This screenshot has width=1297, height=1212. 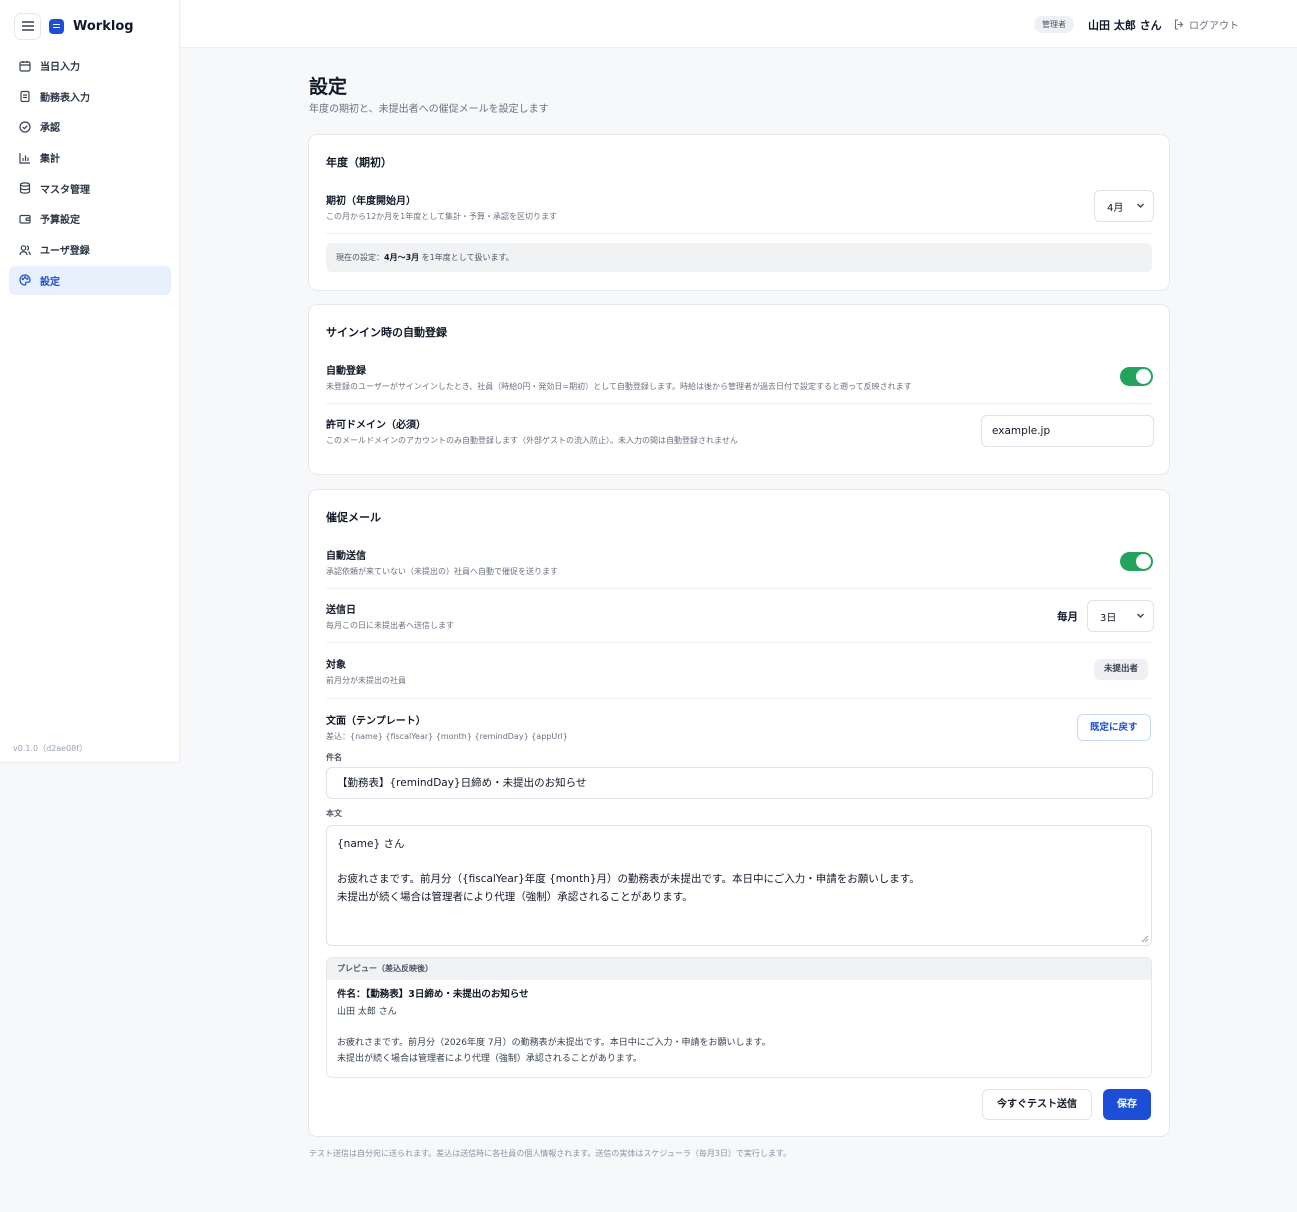 I want to click on send-day-label: 送信日, so click(x=341, y=610).